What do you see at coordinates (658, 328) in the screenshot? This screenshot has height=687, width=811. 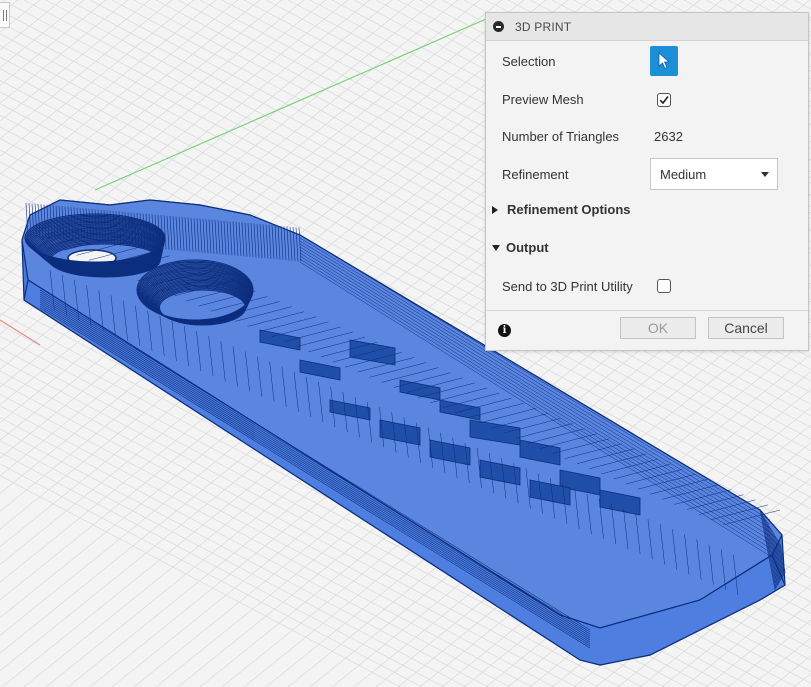 I see `ok-button: OK` at bounding box center [658, 328].